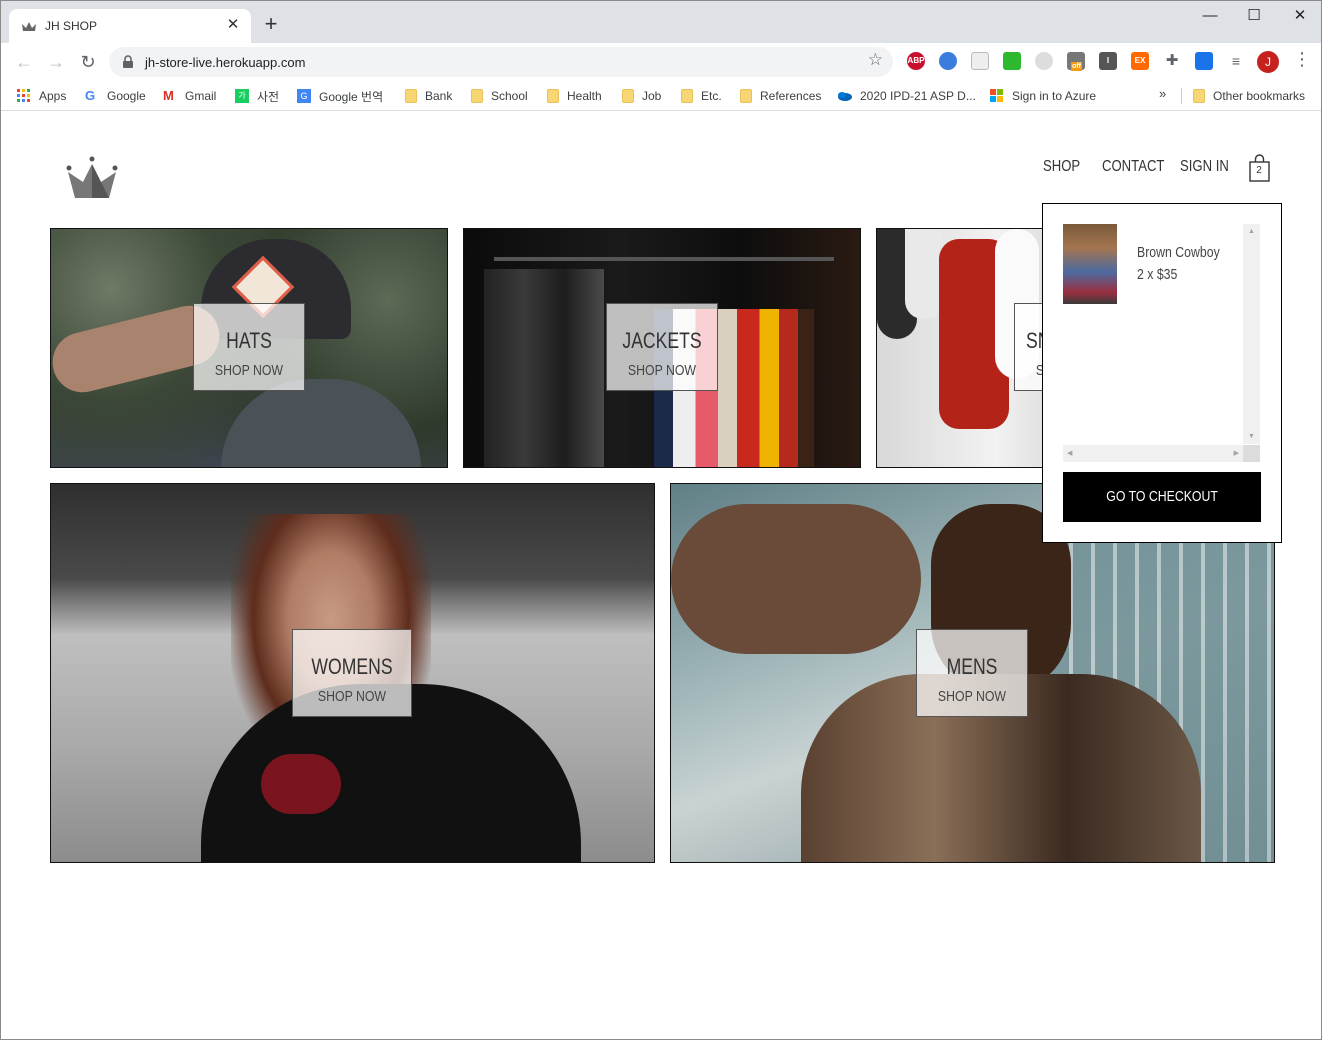 This screenshot has height=1040, width=1322. What do you see at coordinates (1162, 497) in the screenshot?
I see `go-to-checkout-button: GO TO CHECKOUT` at bounding box center [1162, 497].